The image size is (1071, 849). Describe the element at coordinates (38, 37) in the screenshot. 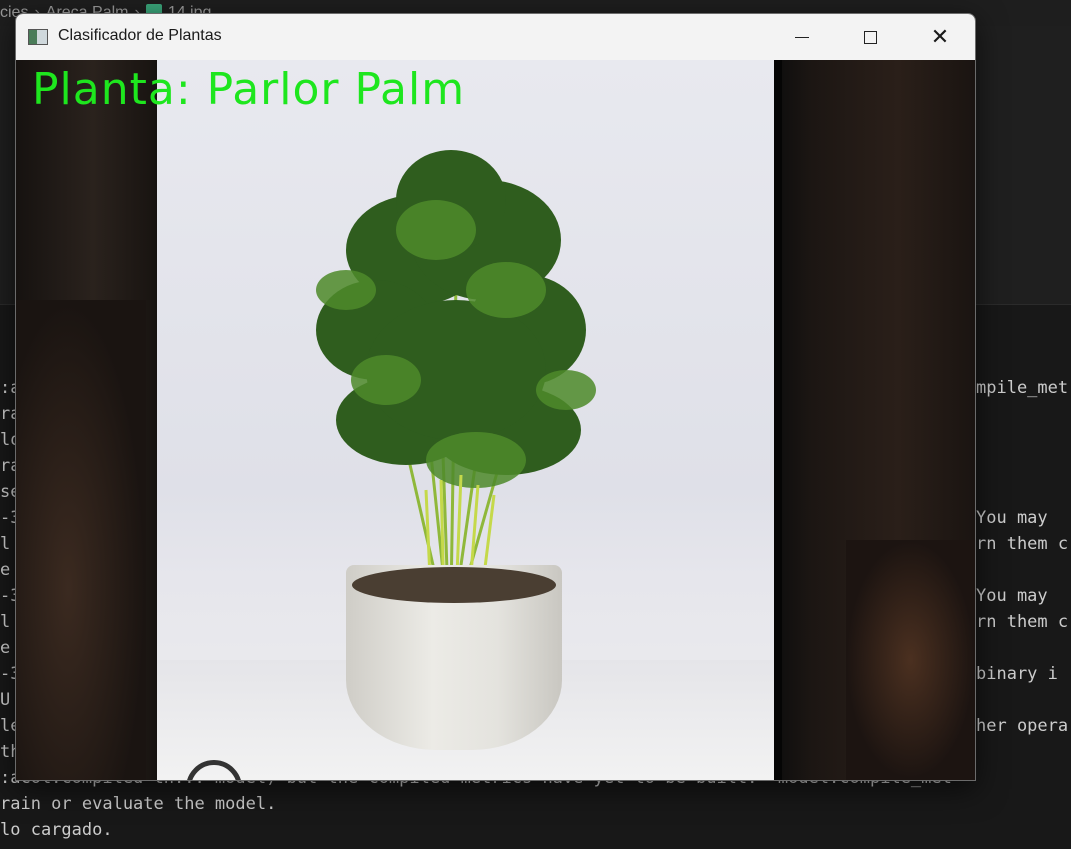

I see `app-icon` at that location.